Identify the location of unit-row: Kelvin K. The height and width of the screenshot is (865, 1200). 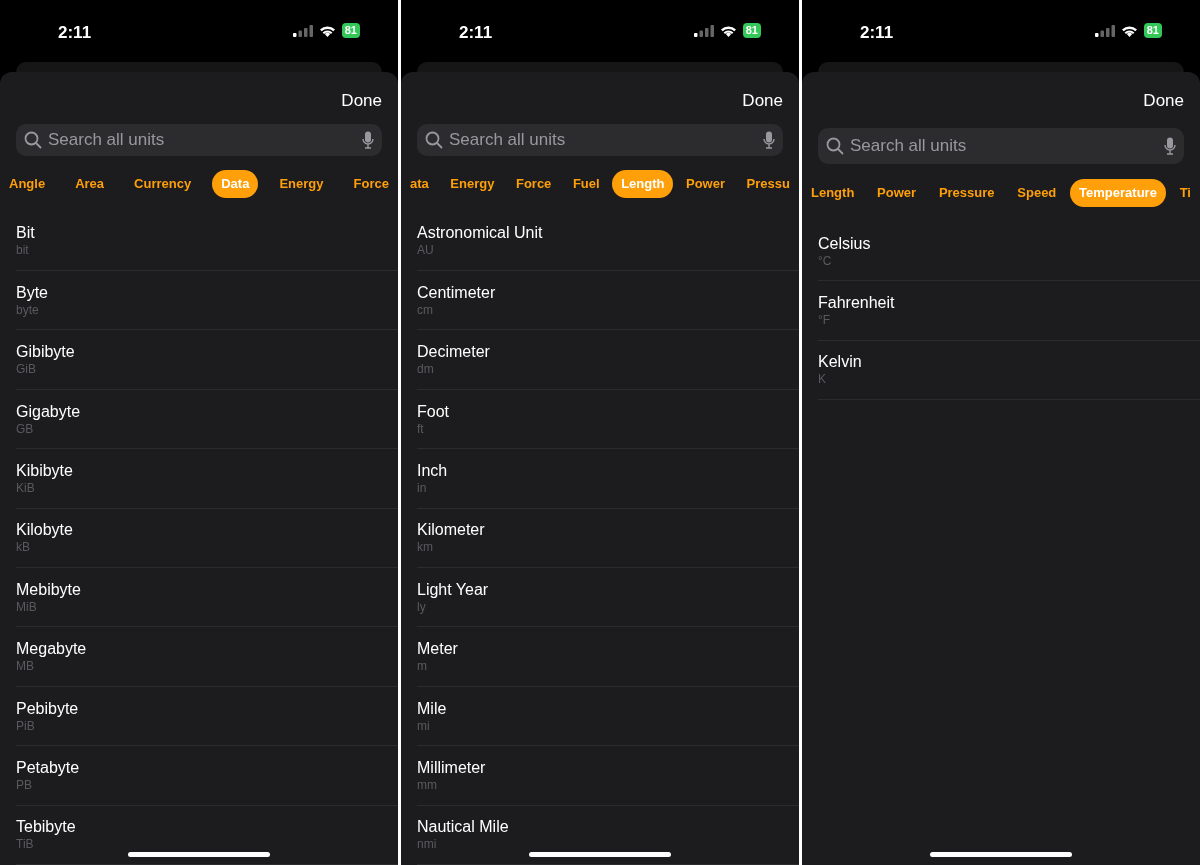
(1009, 370).